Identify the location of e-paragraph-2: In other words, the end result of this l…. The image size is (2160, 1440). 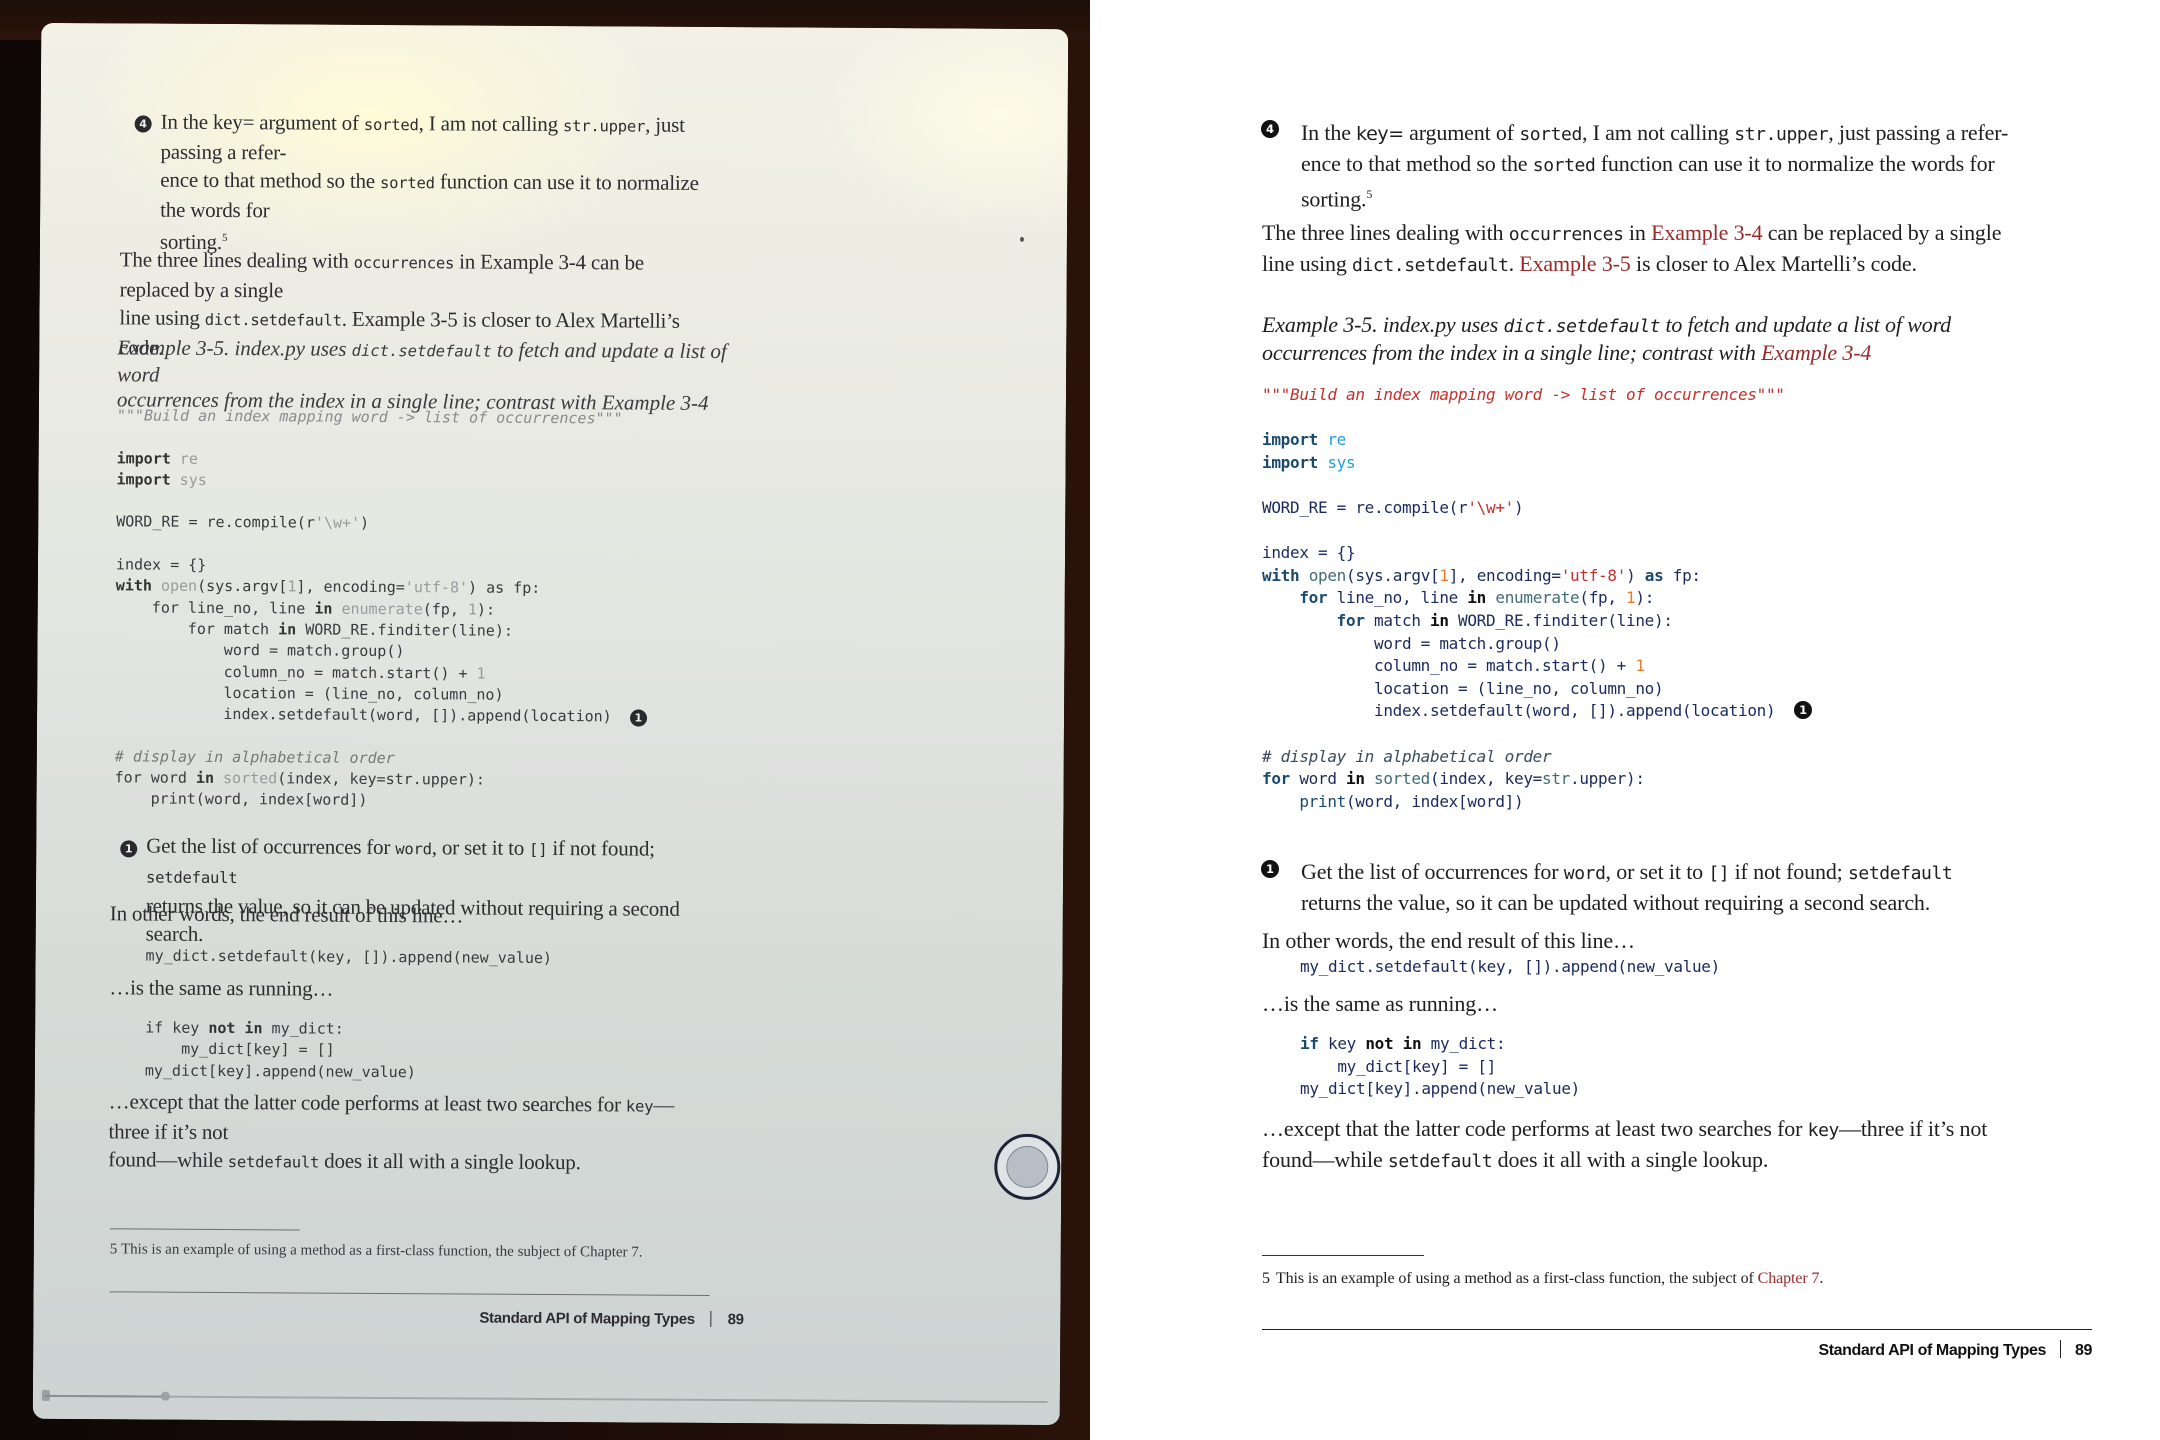
(286, 914).